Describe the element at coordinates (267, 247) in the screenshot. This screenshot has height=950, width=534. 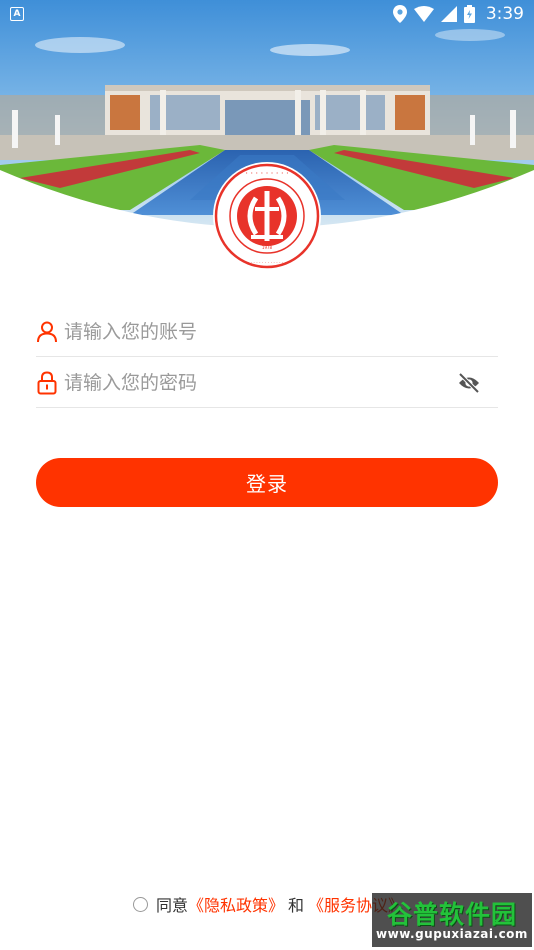
I see `svg-text: 1978` at that location.